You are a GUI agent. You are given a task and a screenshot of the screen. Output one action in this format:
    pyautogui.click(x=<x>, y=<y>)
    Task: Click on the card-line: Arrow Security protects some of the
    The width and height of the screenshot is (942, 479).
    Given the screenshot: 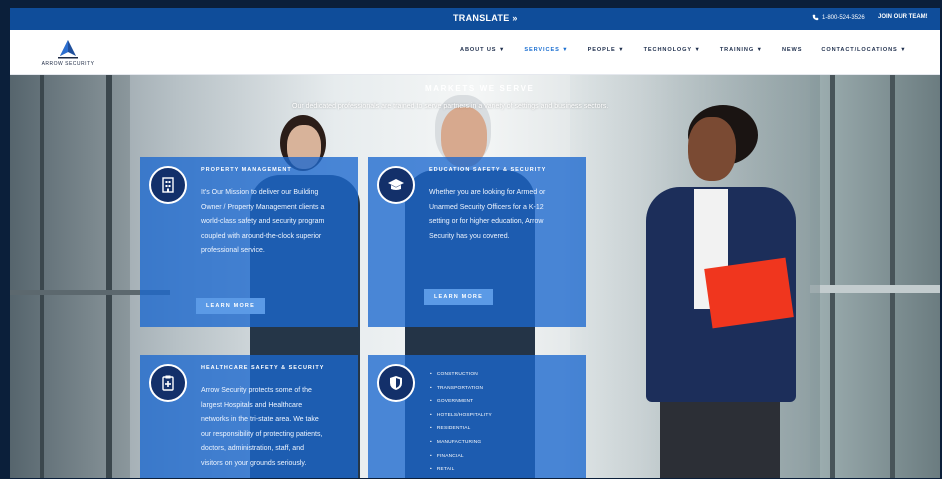 What is the action you would take?
    pyautogui.click(x=256, y=390)
    